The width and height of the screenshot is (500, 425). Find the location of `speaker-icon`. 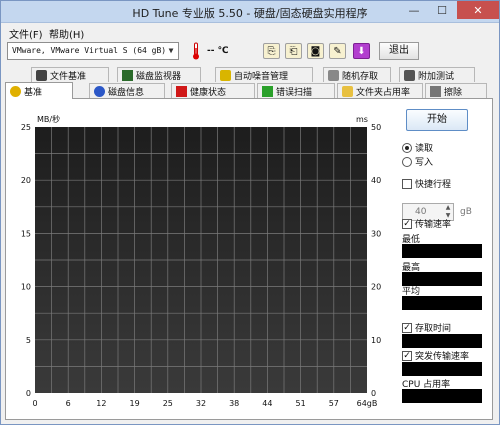

speaker-icon is located at coordinates (225, 75).